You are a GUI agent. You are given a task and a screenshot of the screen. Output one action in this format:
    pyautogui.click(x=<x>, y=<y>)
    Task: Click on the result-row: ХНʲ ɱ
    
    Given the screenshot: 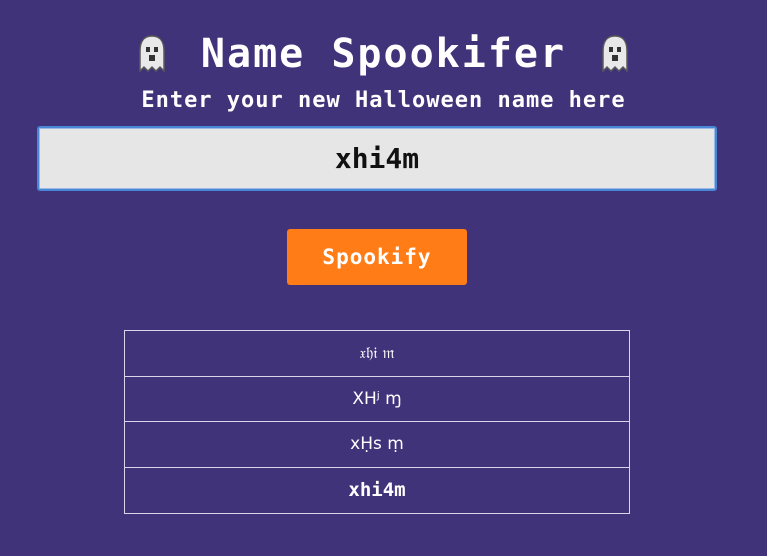 What is the action you would take?
    pyautogui.click(x=377, y=399)
    